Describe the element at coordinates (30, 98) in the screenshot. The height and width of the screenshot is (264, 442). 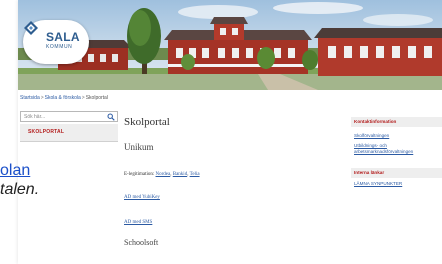
I see `breadcrumb-startsida: Startsida` at that location.